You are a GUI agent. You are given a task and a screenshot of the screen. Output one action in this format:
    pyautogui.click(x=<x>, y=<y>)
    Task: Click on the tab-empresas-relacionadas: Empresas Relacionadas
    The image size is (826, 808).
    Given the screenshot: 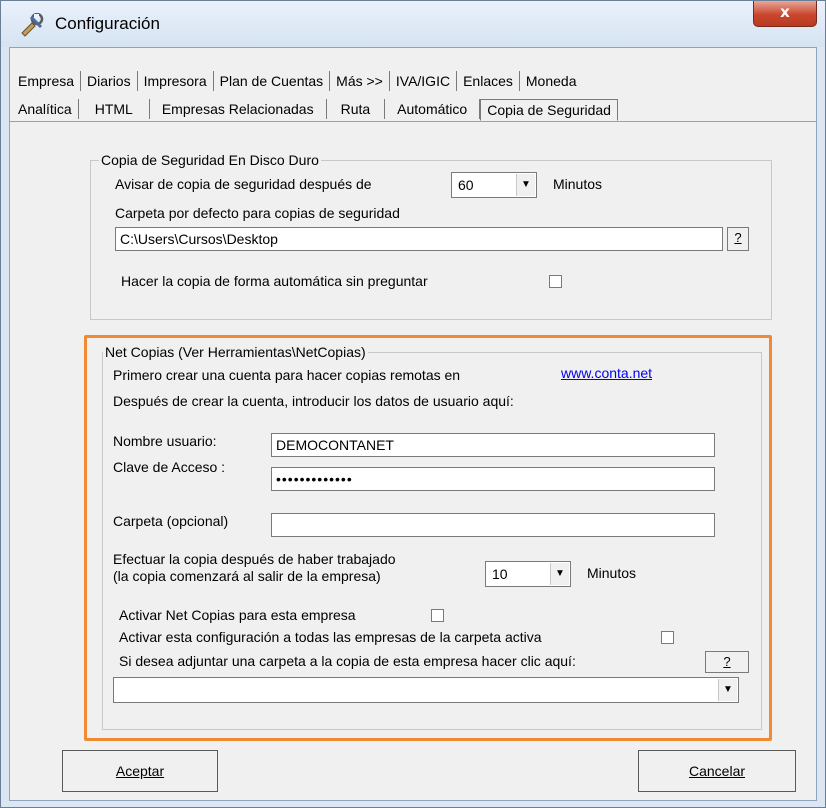 What is the action you would take?
    pyautogui.click(x=238, y=109)
    